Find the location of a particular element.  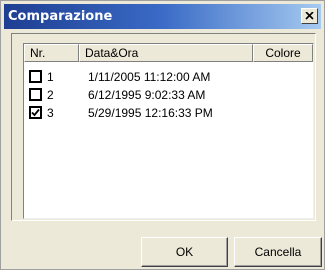

list-header: Nr. Data&Ora Colore is located at coordinates (168, 53).